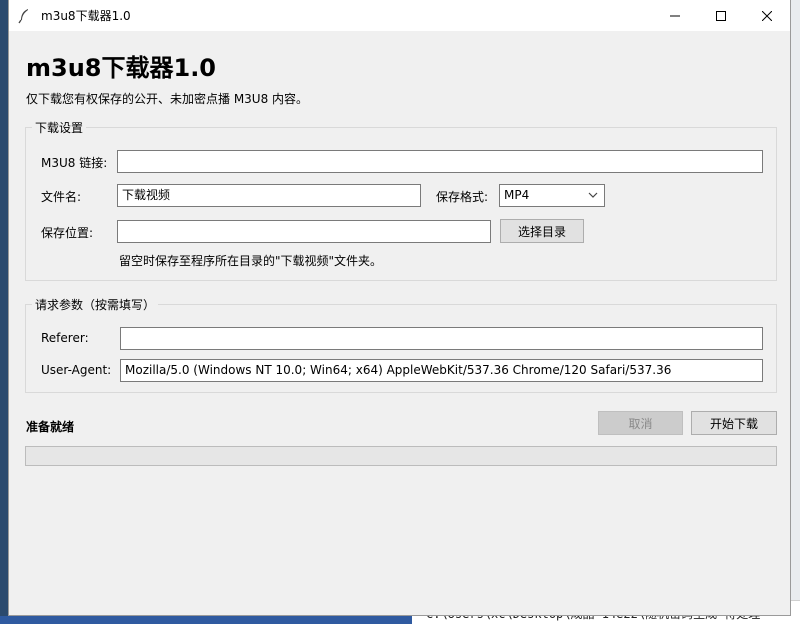 This screenshot has width=800, height=624. I want to click on choose-directory-button: 选择目录, so click(542, 231).